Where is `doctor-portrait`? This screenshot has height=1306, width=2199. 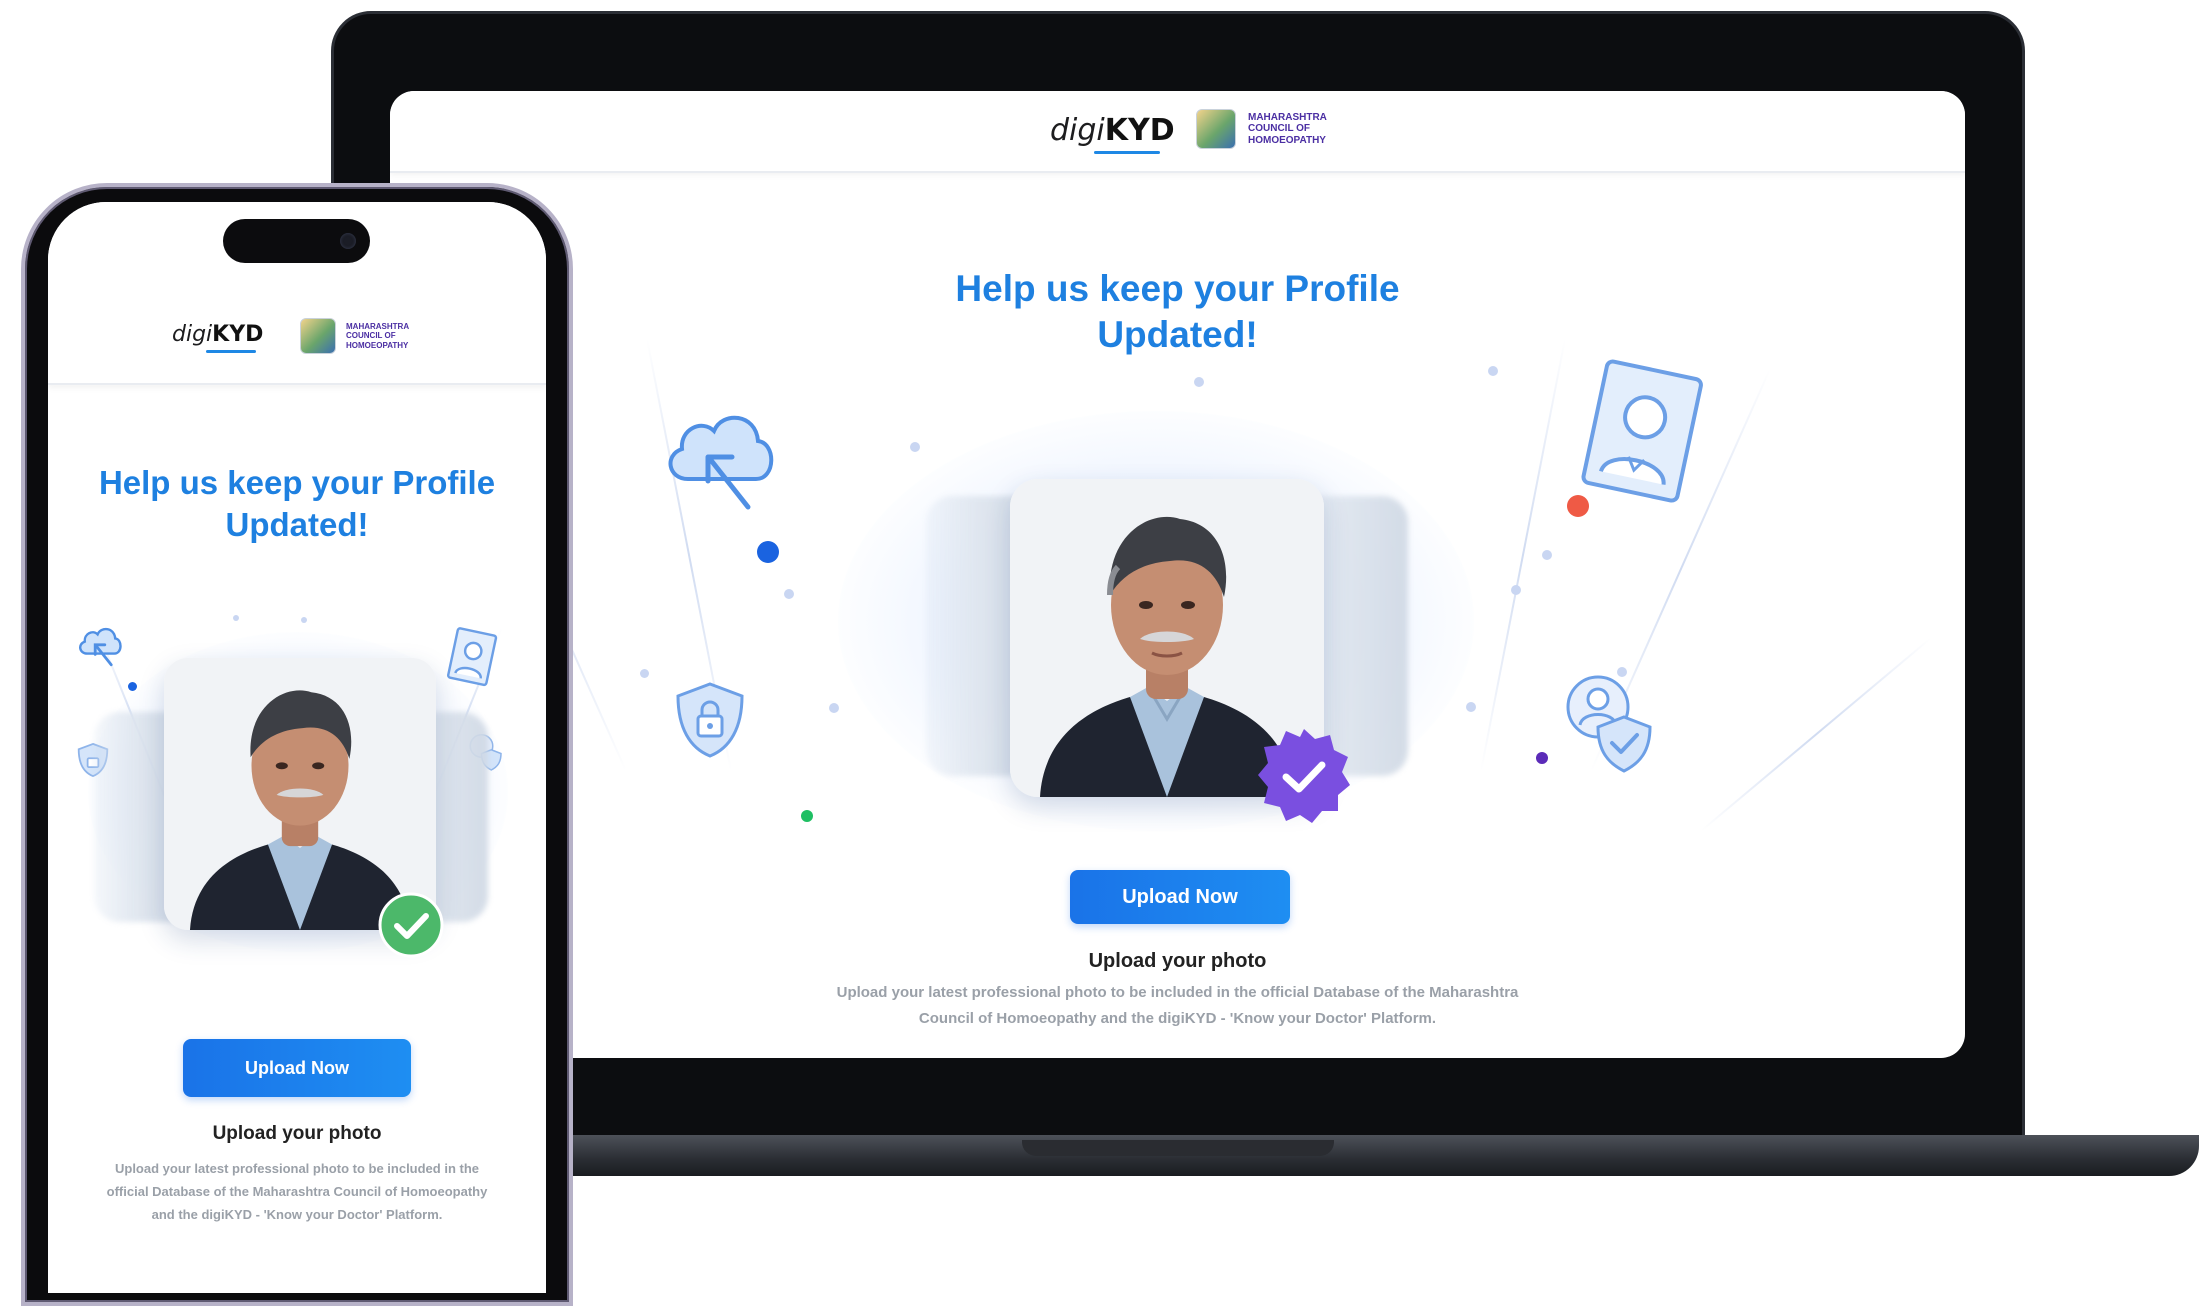
doctor-portrait is located at coordinates (300, 794).